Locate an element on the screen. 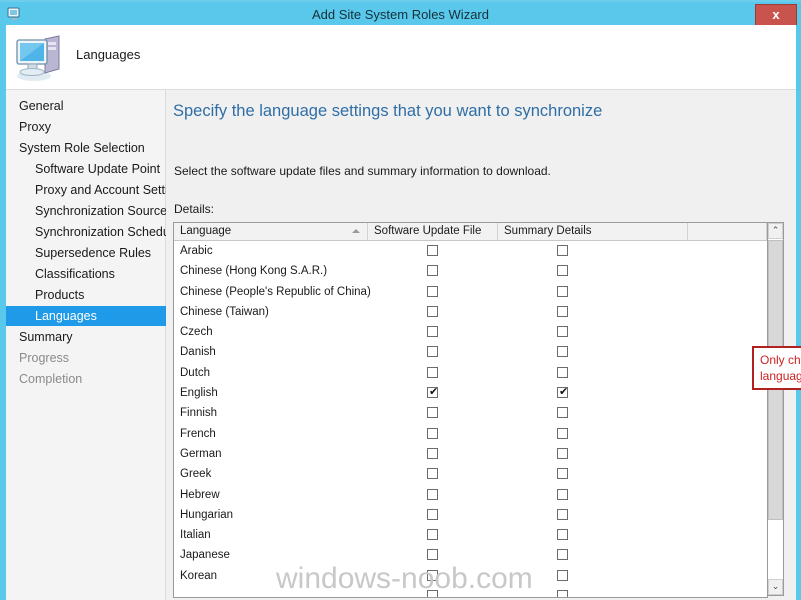 The height and width of the screenshot is (600, 801). language-name: English is located at coordinates (199, 393).